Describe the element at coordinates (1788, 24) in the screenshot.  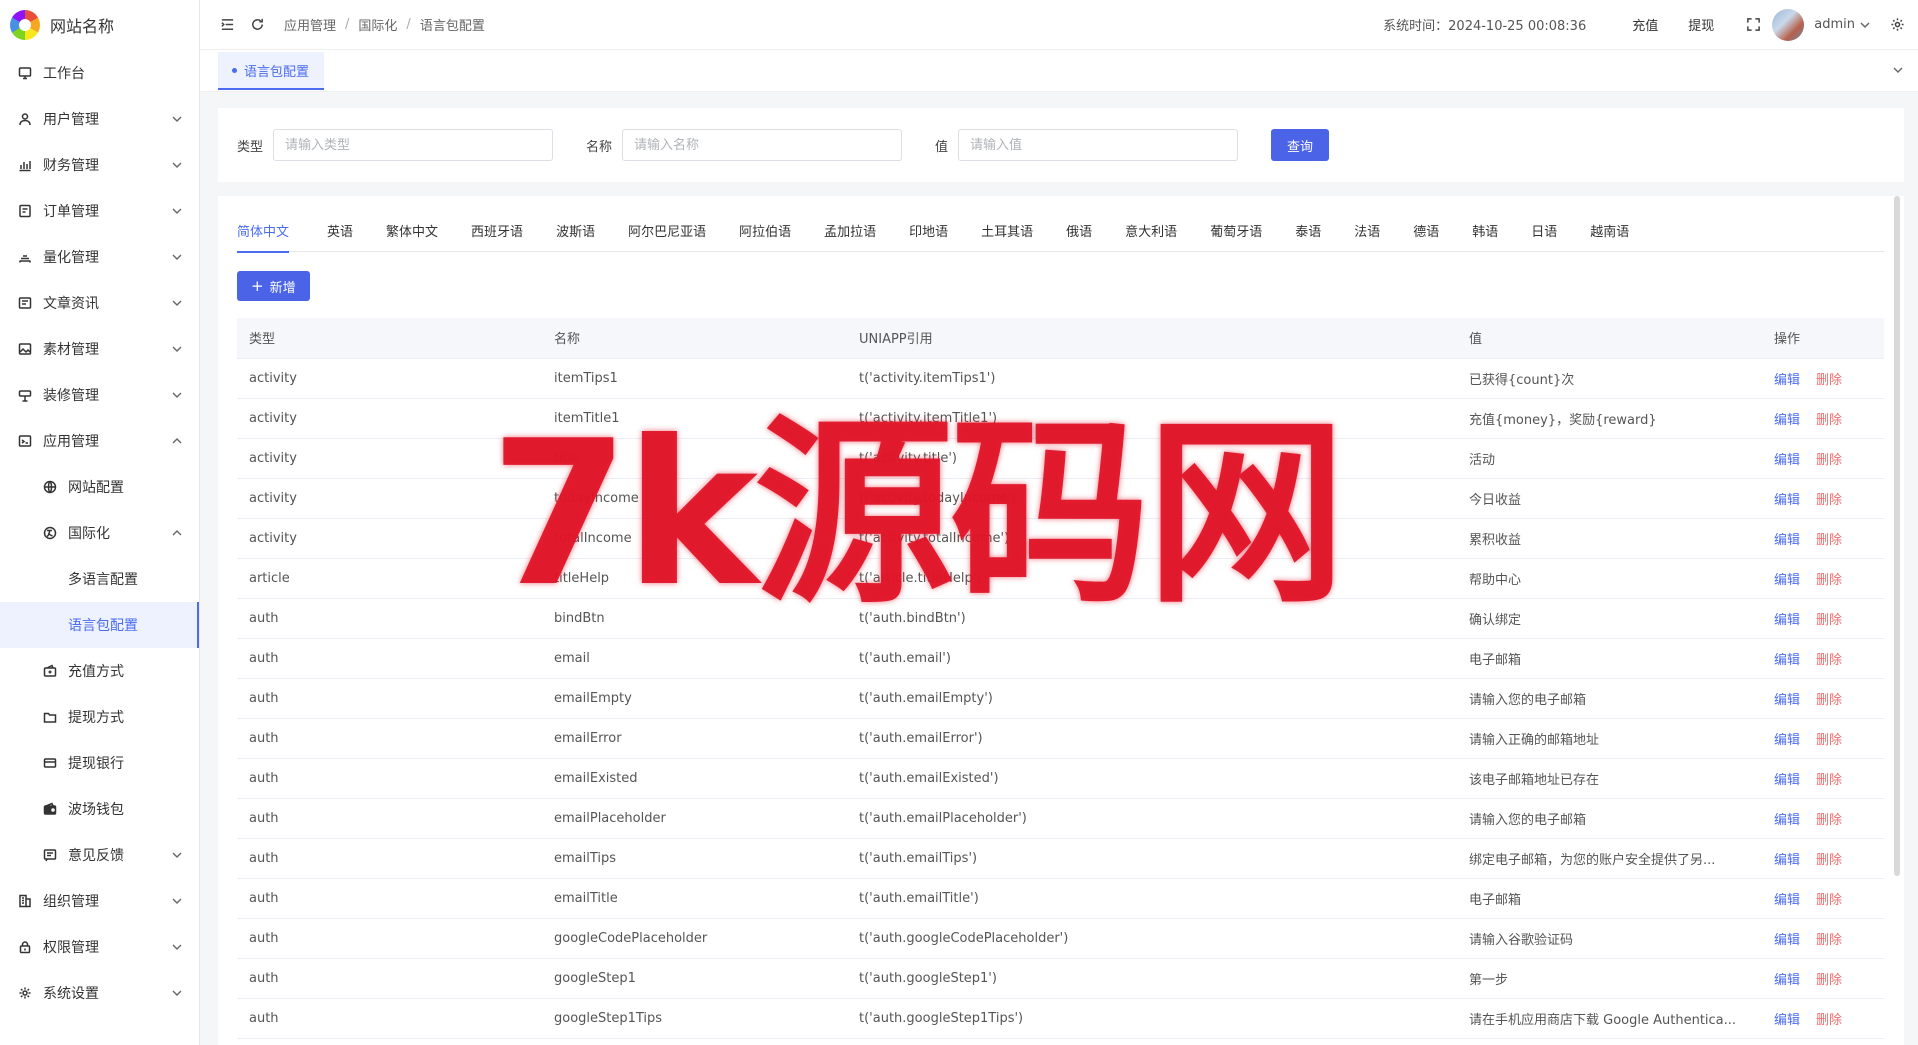
I see `avatar` at that location.